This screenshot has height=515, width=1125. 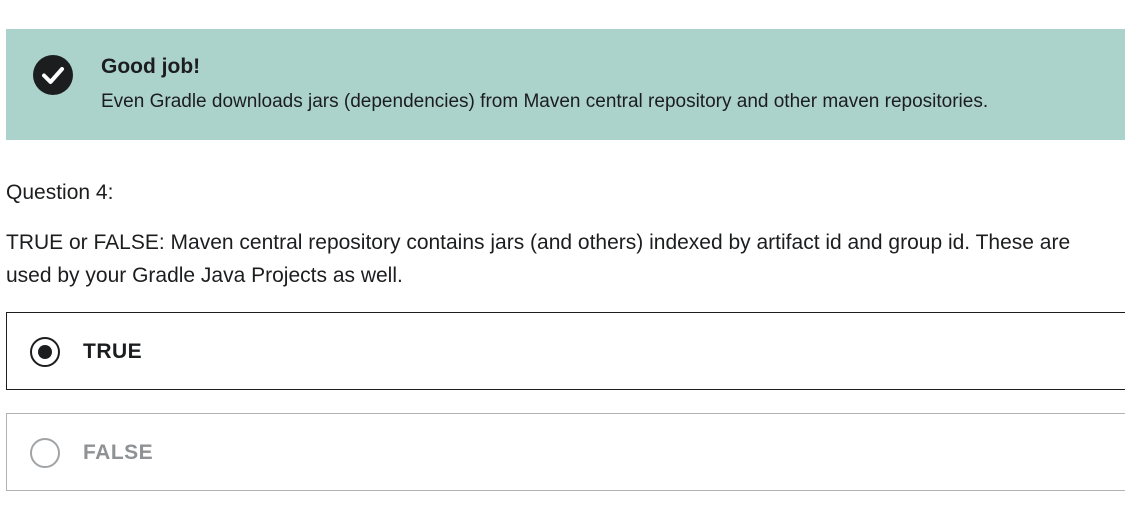 What do you see at coordinates (118, 452) in the screenshot?
I see `answer-option-label: FALSE` at bounding box center [118, 452].